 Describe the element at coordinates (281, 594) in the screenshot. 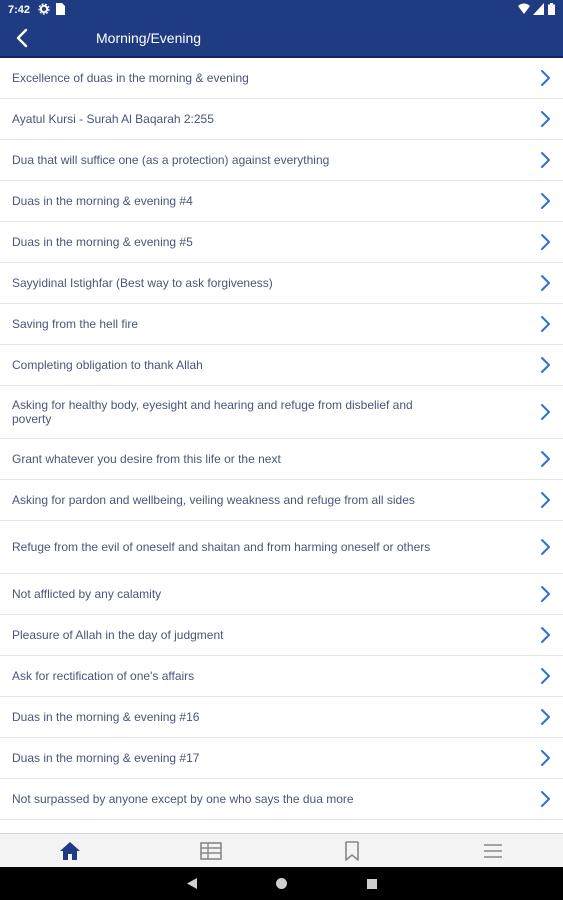

I see `list-item: Not afflicted by any calamity` at that location.